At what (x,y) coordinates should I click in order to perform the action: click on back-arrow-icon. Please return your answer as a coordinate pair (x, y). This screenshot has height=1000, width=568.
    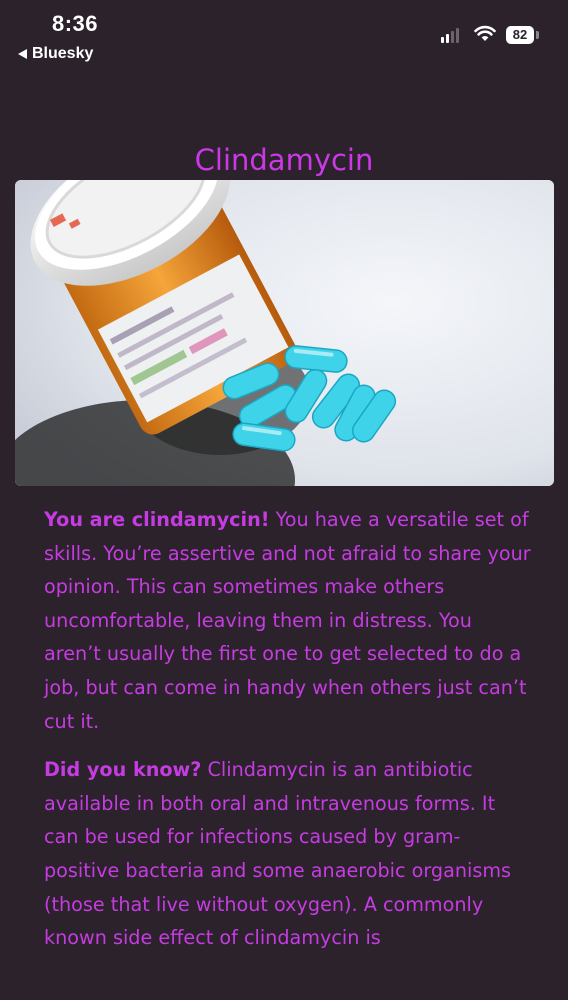
    Looking at the image, I should click on (22, 54).